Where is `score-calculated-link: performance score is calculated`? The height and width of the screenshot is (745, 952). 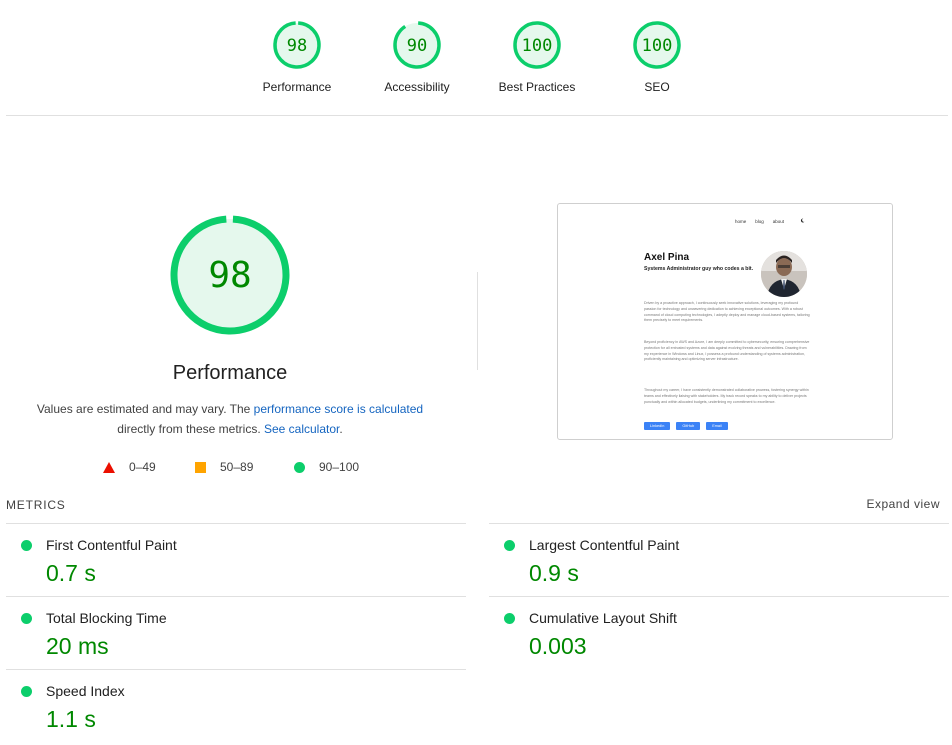
score-calculated-link: performance score is calculated is located at coordinates (338, 409).